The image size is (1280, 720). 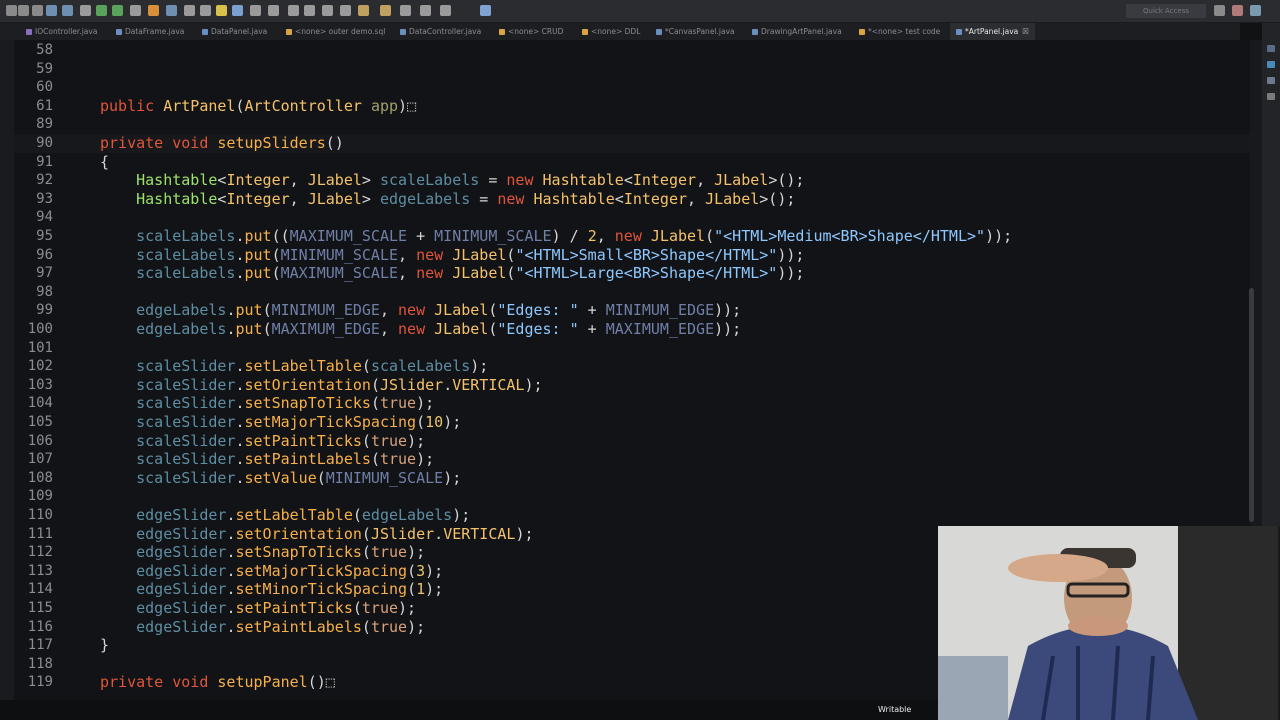 I want to click on outline-icon, so click(x=1271, y=64).